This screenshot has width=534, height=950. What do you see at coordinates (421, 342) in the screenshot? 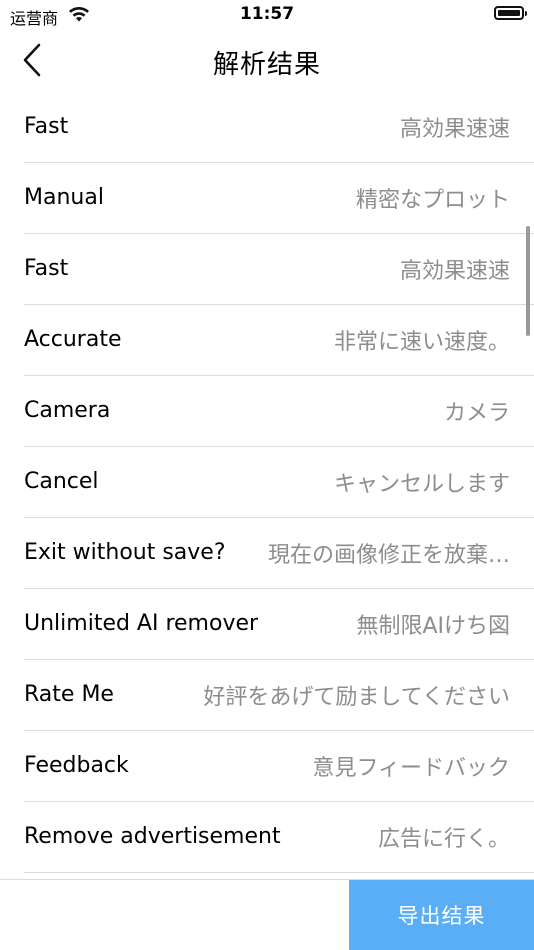
I see `item-value: 非常に速い速度。` at bounding box center [421, 342].